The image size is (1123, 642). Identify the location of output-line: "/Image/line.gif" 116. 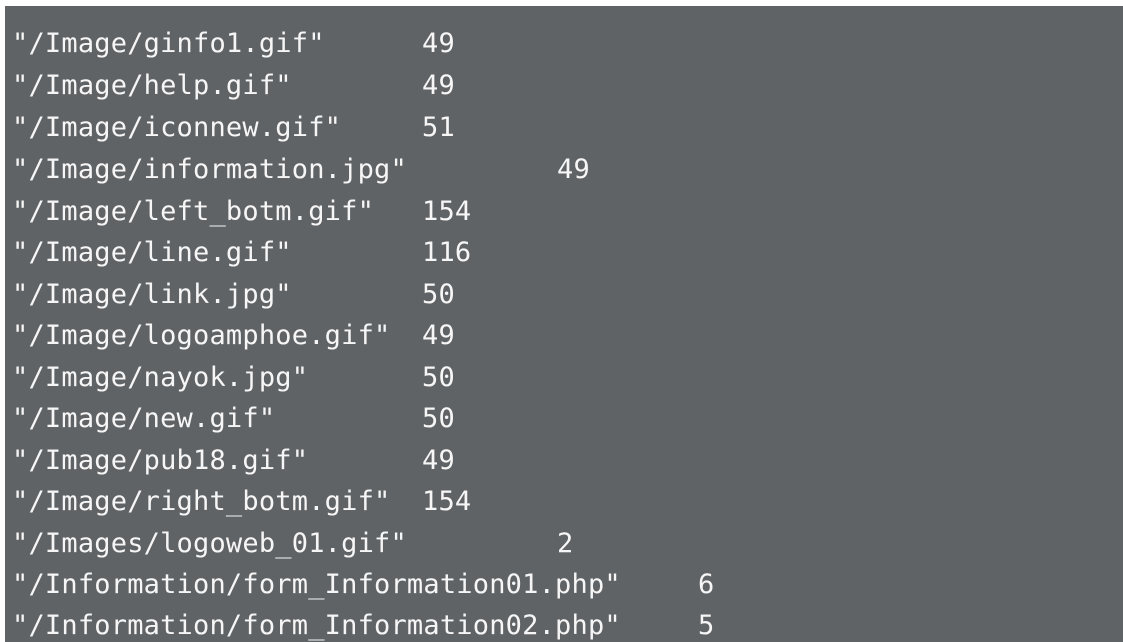
(241, 253).